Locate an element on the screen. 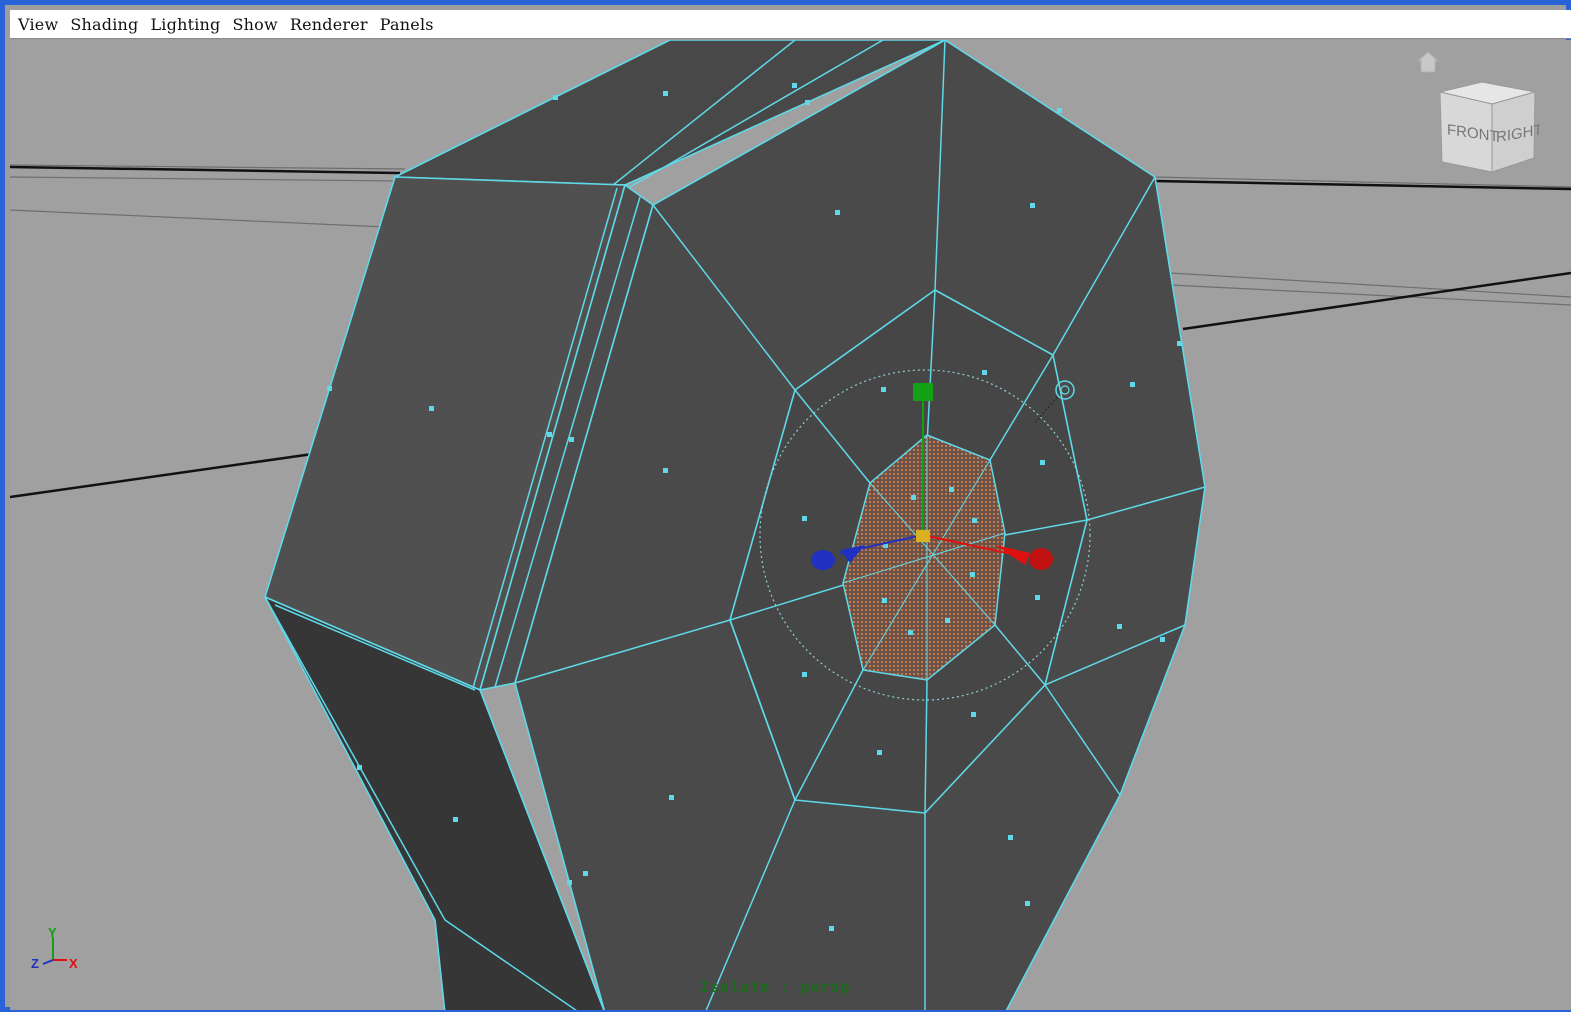 This screenshot has width=1571, height=1012. z-axis-tip is located at coordinates (823, 560).